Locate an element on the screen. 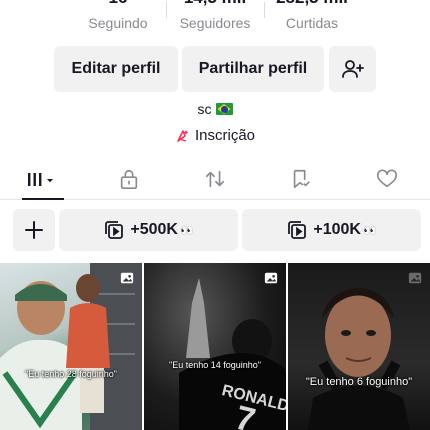  stat-likes: 282,5 mil Curtidas is located at coordinates (312, 16).